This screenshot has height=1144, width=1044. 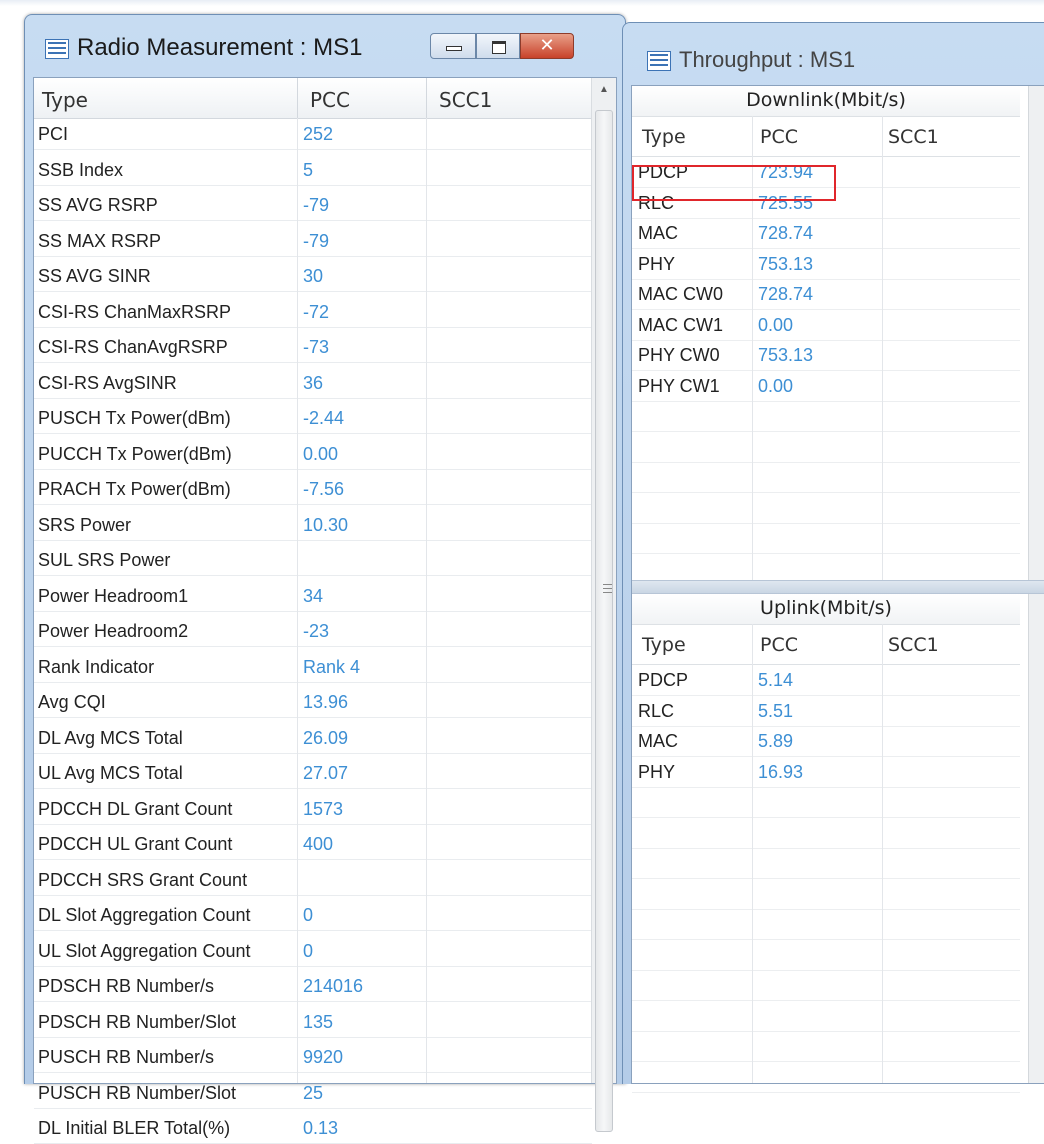 What do you see at coordinates (826, 355) in the screenshot?
I see `table-row: PHY CW0 753.13` at bounding box center [826, 355].